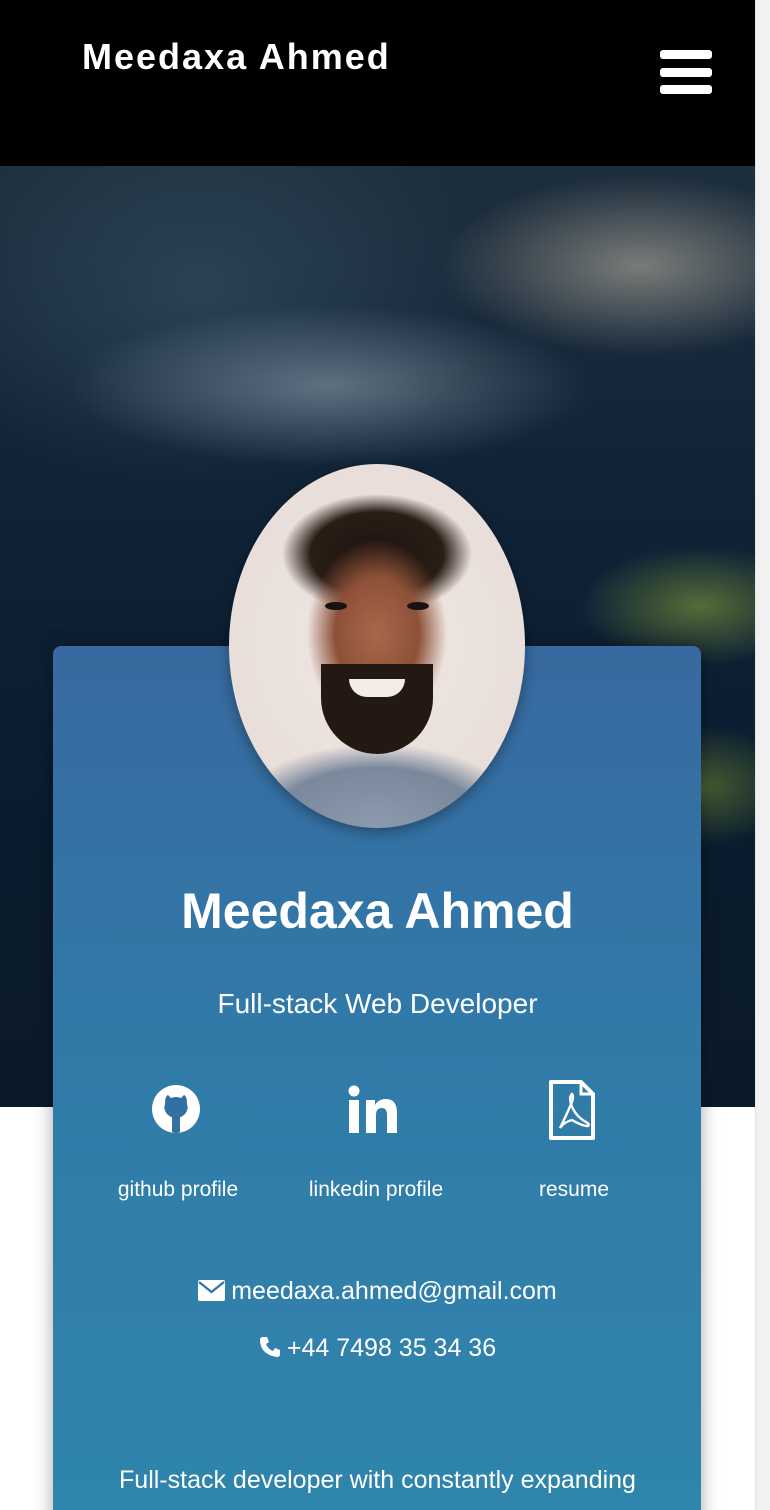 This screenshot has width=770, height=1510. I want to click on hamburger-menu-icon, so click(685, 72).